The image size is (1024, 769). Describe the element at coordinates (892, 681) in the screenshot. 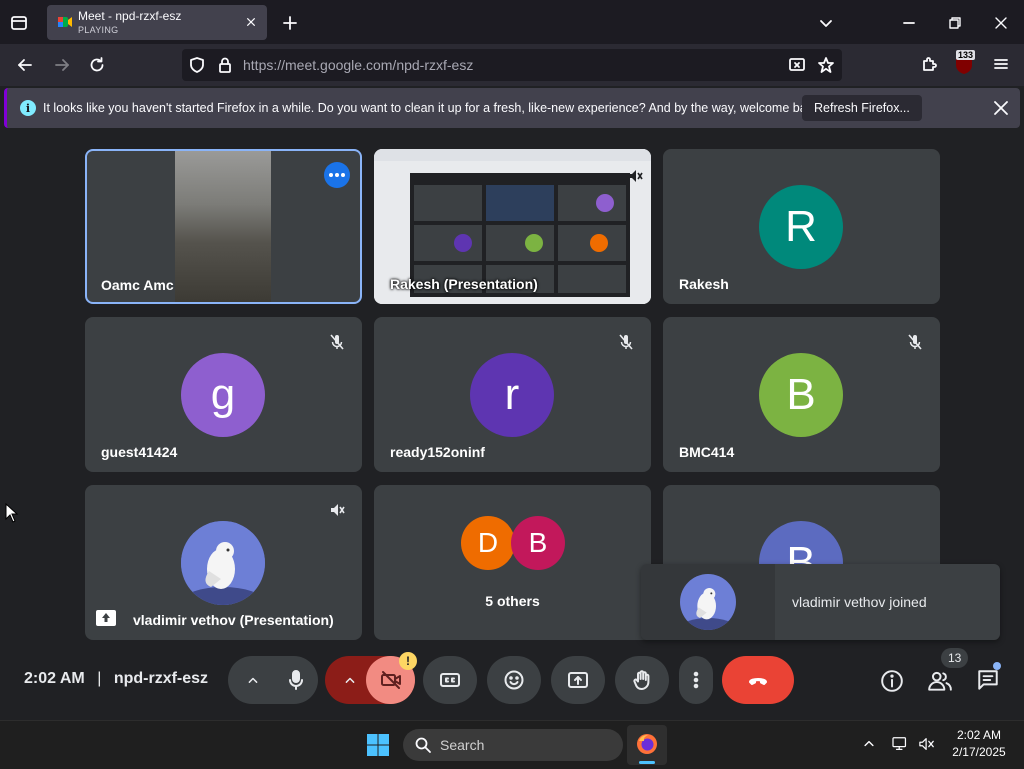

I see `meeting-details-info-icon` at that location.